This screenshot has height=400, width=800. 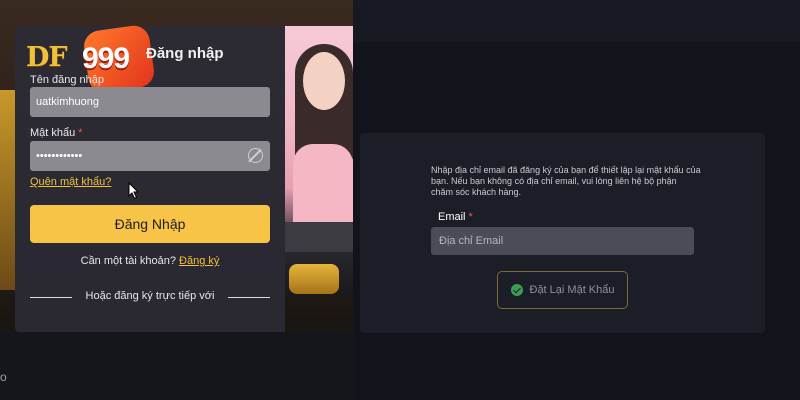 I want to click on top-bar, so click(x=576, y=21).